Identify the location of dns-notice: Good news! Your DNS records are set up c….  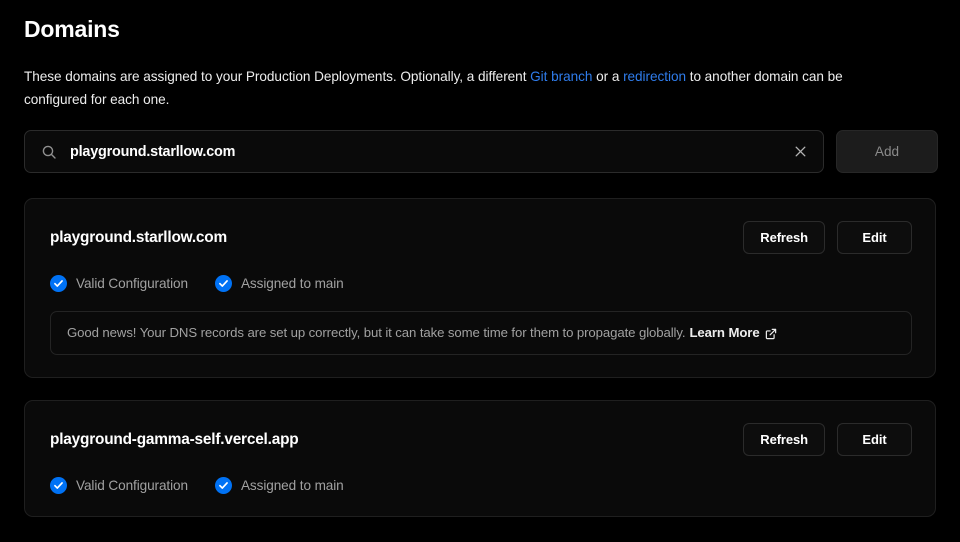
(481, 333).